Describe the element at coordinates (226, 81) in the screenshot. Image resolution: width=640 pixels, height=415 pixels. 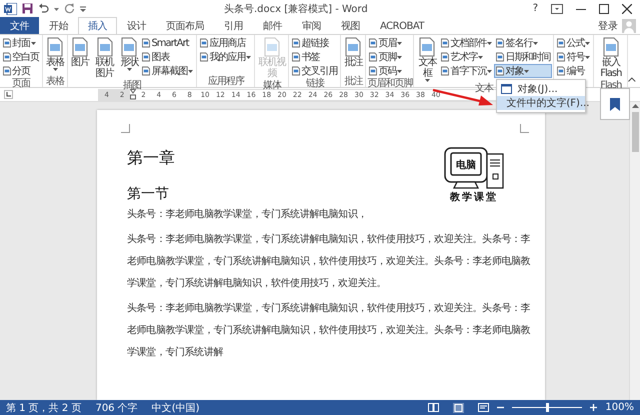
I see `group-label: 应用程序` at that location.